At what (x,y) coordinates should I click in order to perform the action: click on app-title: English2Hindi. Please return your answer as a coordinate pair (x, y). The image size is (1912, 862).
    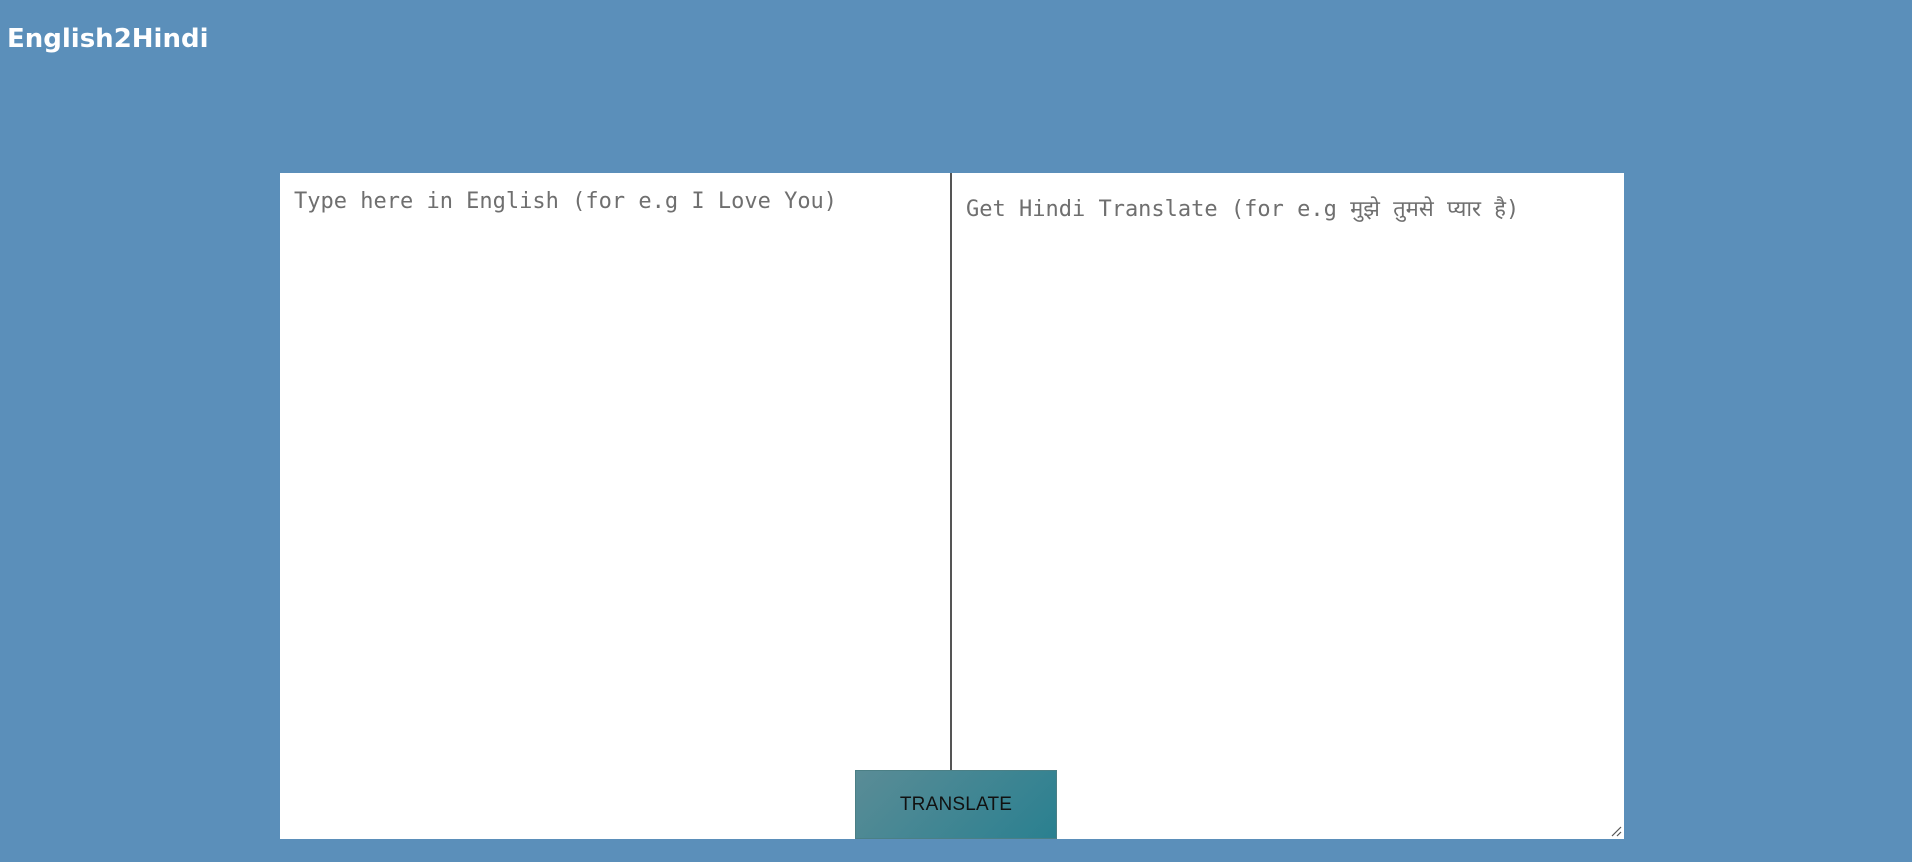
    Looking at the image, I should click on (108, 39).